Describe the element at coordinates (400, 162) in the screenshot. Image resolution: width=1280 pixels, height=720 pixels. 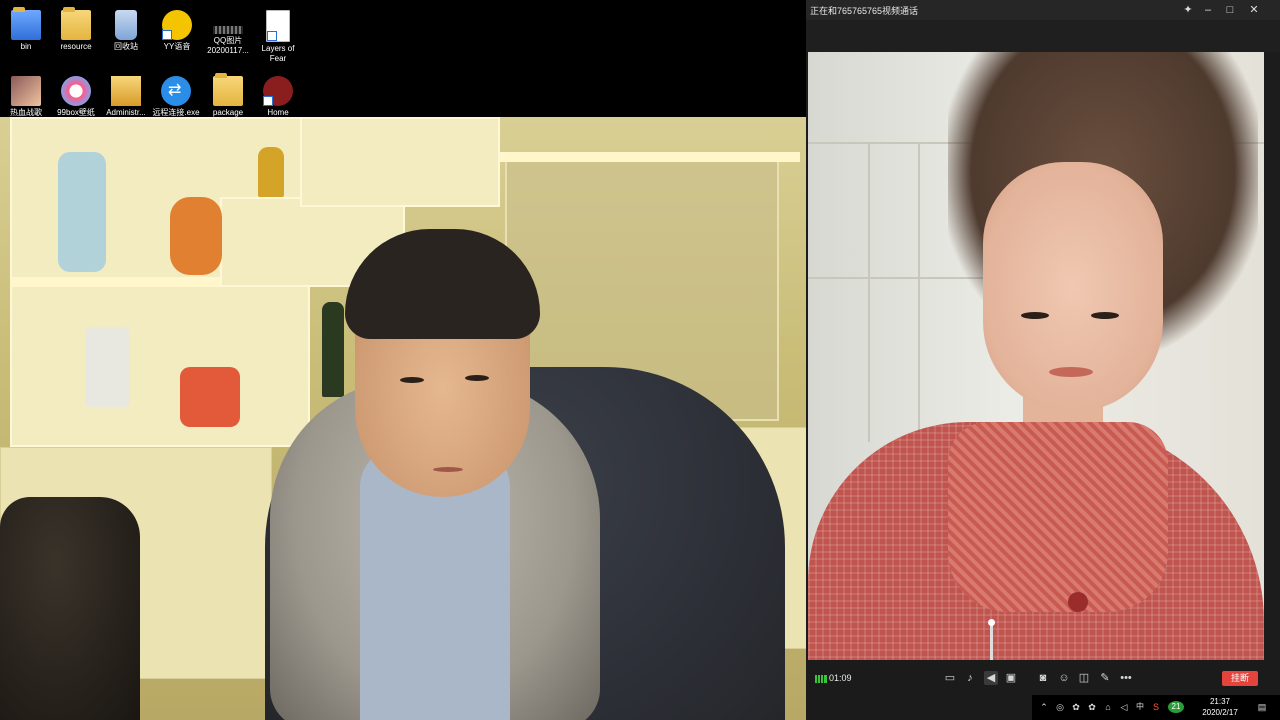
I see `shelf-top` at that location.